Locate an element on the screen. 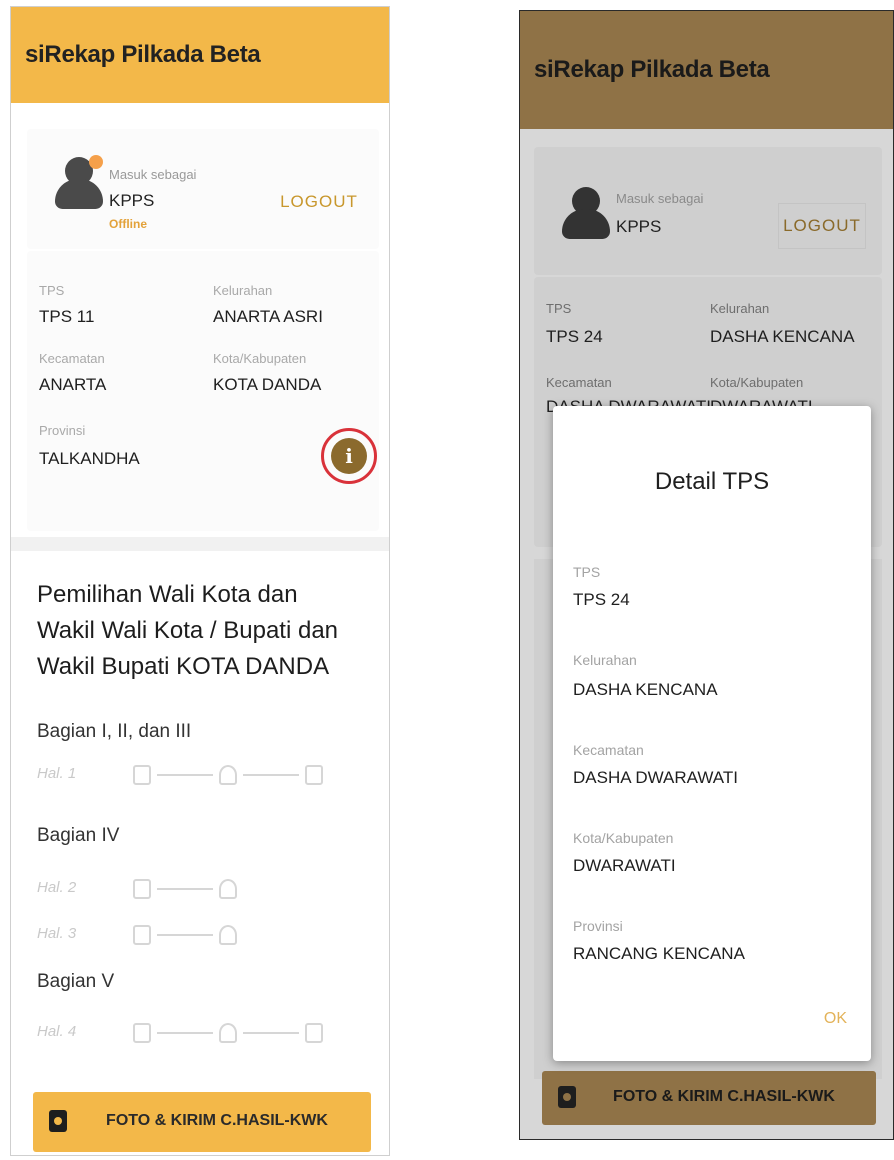 The image size is (894, 1160). tps-value: TPS 11 is located at coordinates (67, 316).